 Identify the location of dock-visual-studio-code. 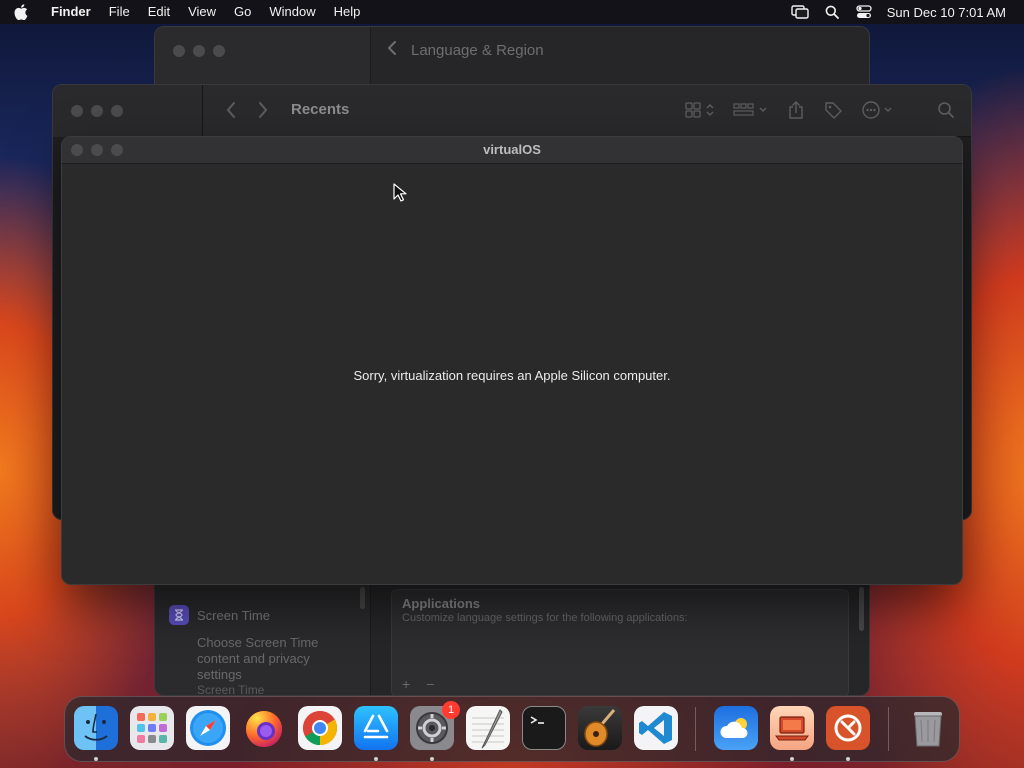
(656, 728).